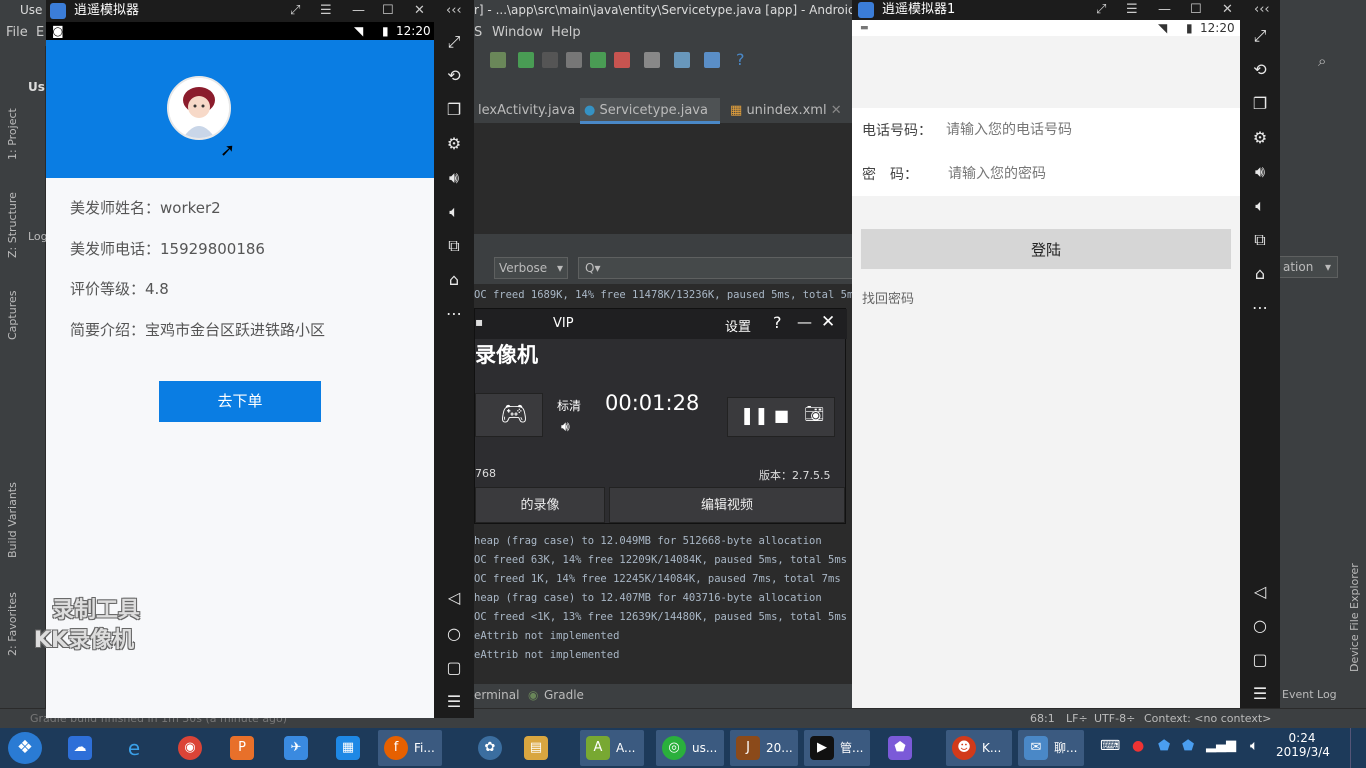 The image size is (1366, 768). Describe the element at coordinates (682, 60) in the screenshot. I see `avd-icon` at that location.